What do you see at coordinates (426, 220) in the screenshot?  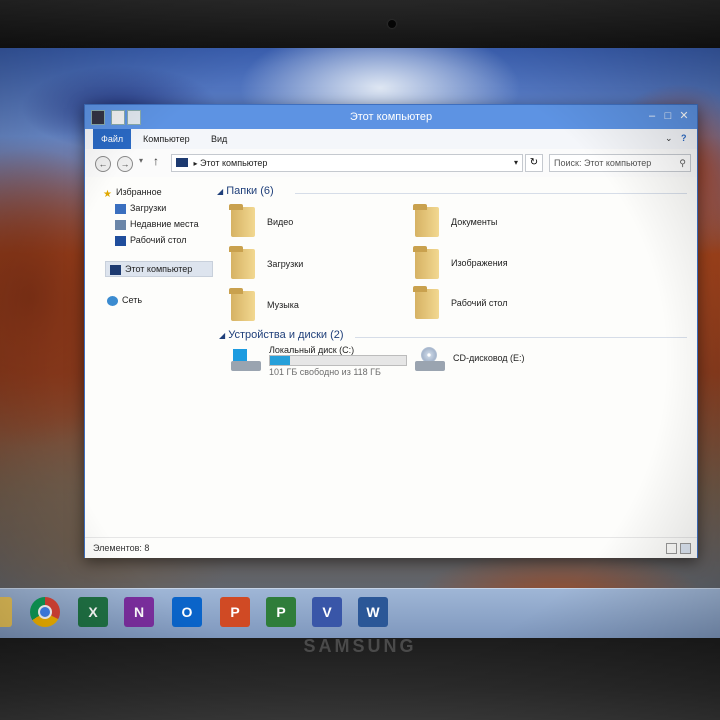 I see `documents-folder-icon` at bounding box center [426, 220].